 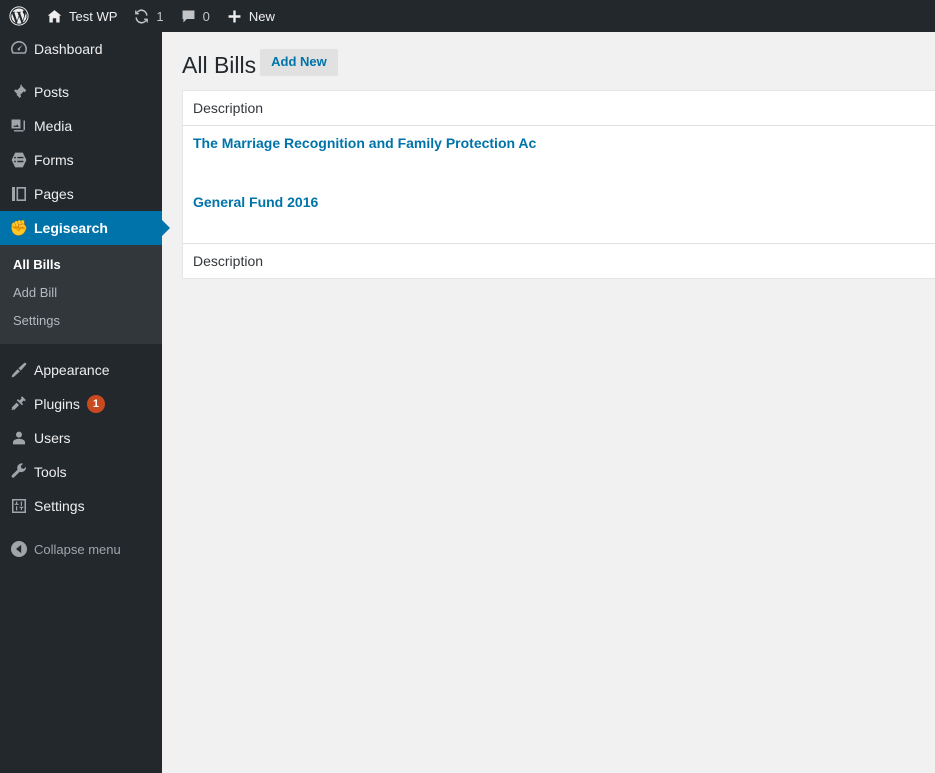 What do you see at coordinates (467, 16) in the screenshot?
I see `admin-bar: Test WP 1 0 New` at bounding box center [467, 16].